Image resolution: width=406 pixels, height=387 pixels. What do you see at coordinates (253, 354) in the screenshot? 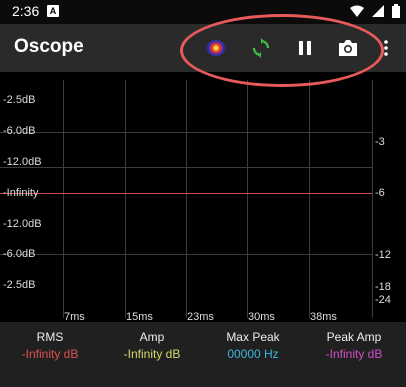
I see `stat-value: 00000 Hz` at bounding box center [253, 354].